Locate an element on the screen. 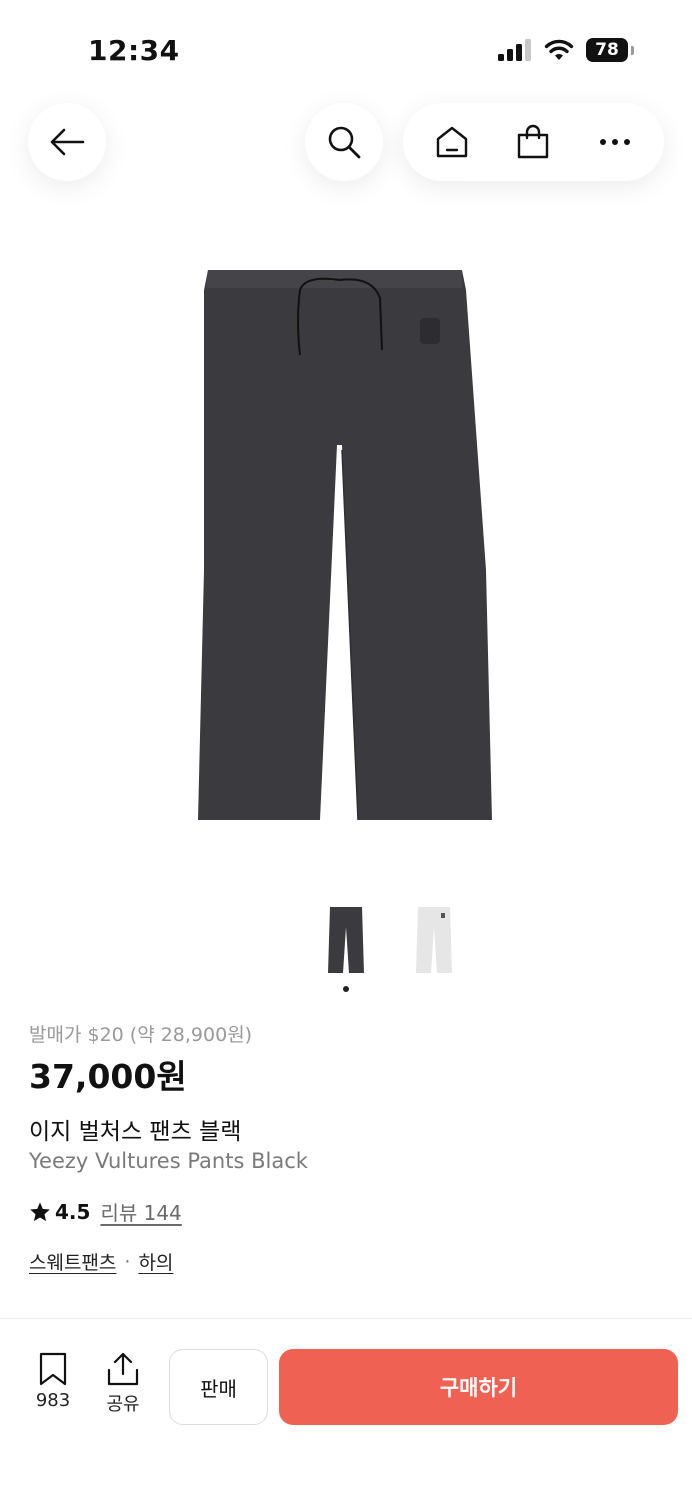  buy-button: 구매하기 is located at coordinates (478, 1387).